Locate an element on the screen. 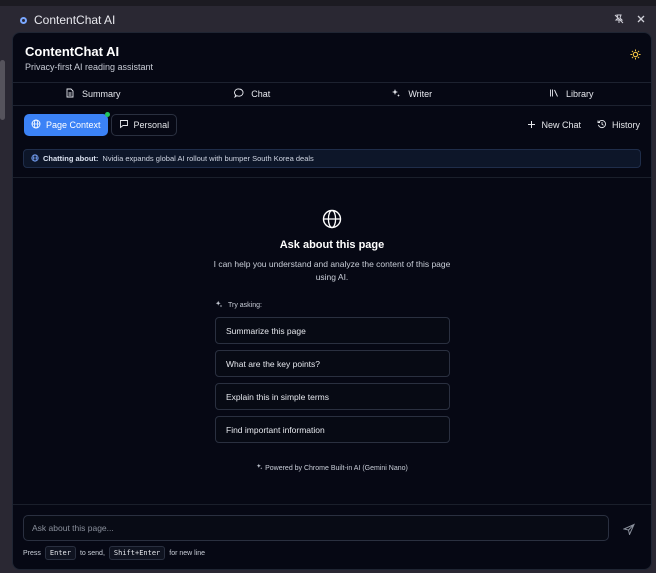 This screenshot has width=656, height=573. window-title: ContentChat AI is located at coordinates (75, 20).